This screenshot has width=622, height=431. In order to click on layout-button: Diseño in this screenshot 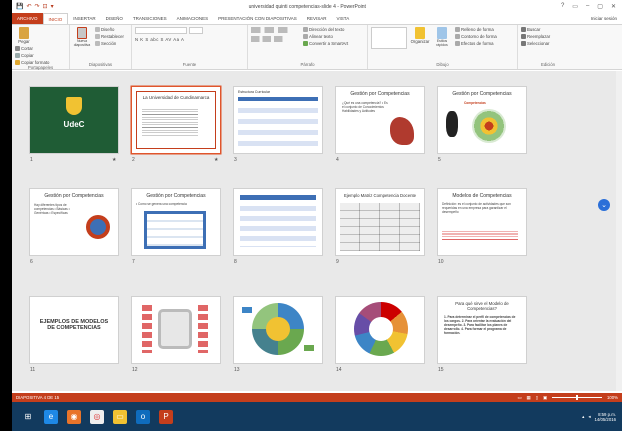, I will do `click(109, 29)`.